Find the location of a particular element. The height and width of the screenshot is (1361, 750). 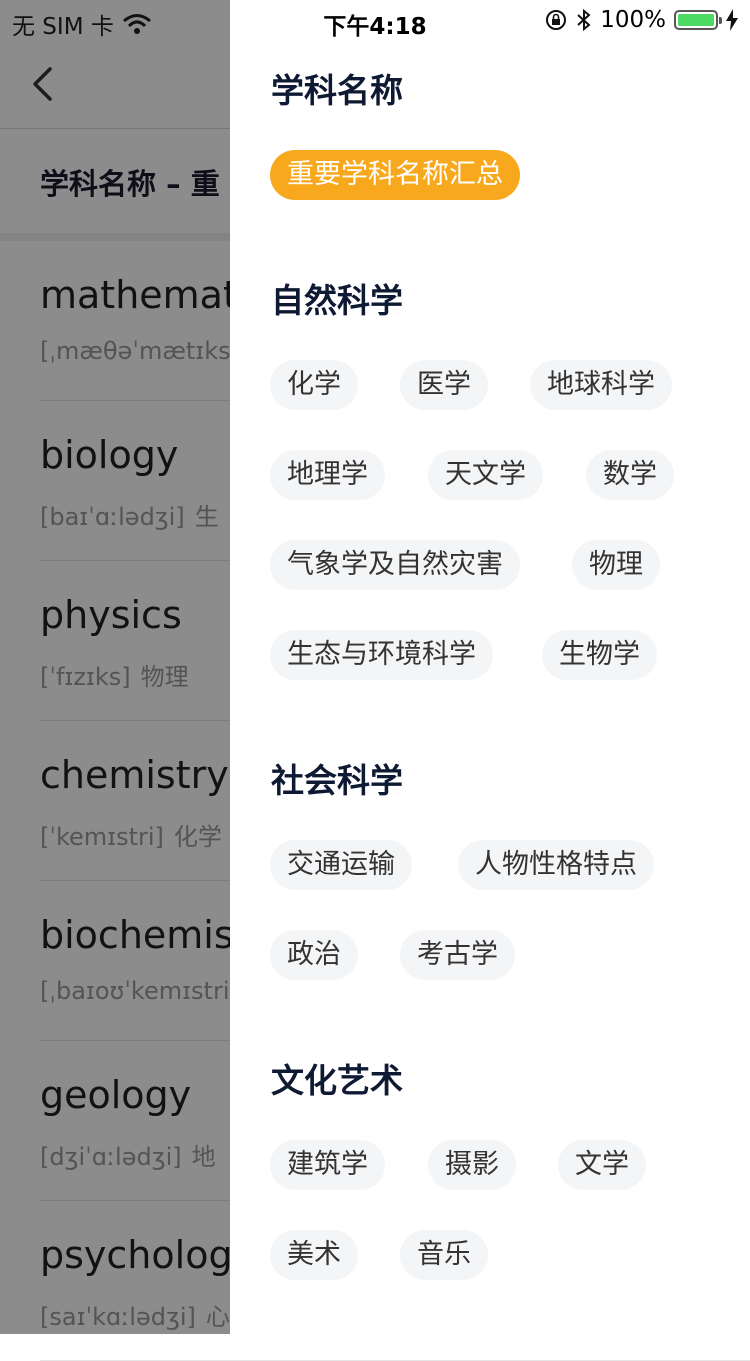

chip: 地球科学 is located at coordinates (601, 385).